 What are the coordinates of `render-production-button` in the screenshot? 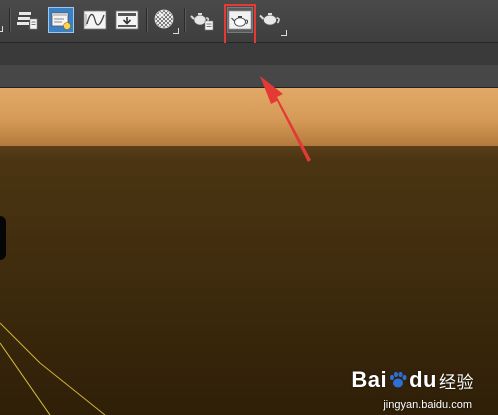 It's located at (272, 21).